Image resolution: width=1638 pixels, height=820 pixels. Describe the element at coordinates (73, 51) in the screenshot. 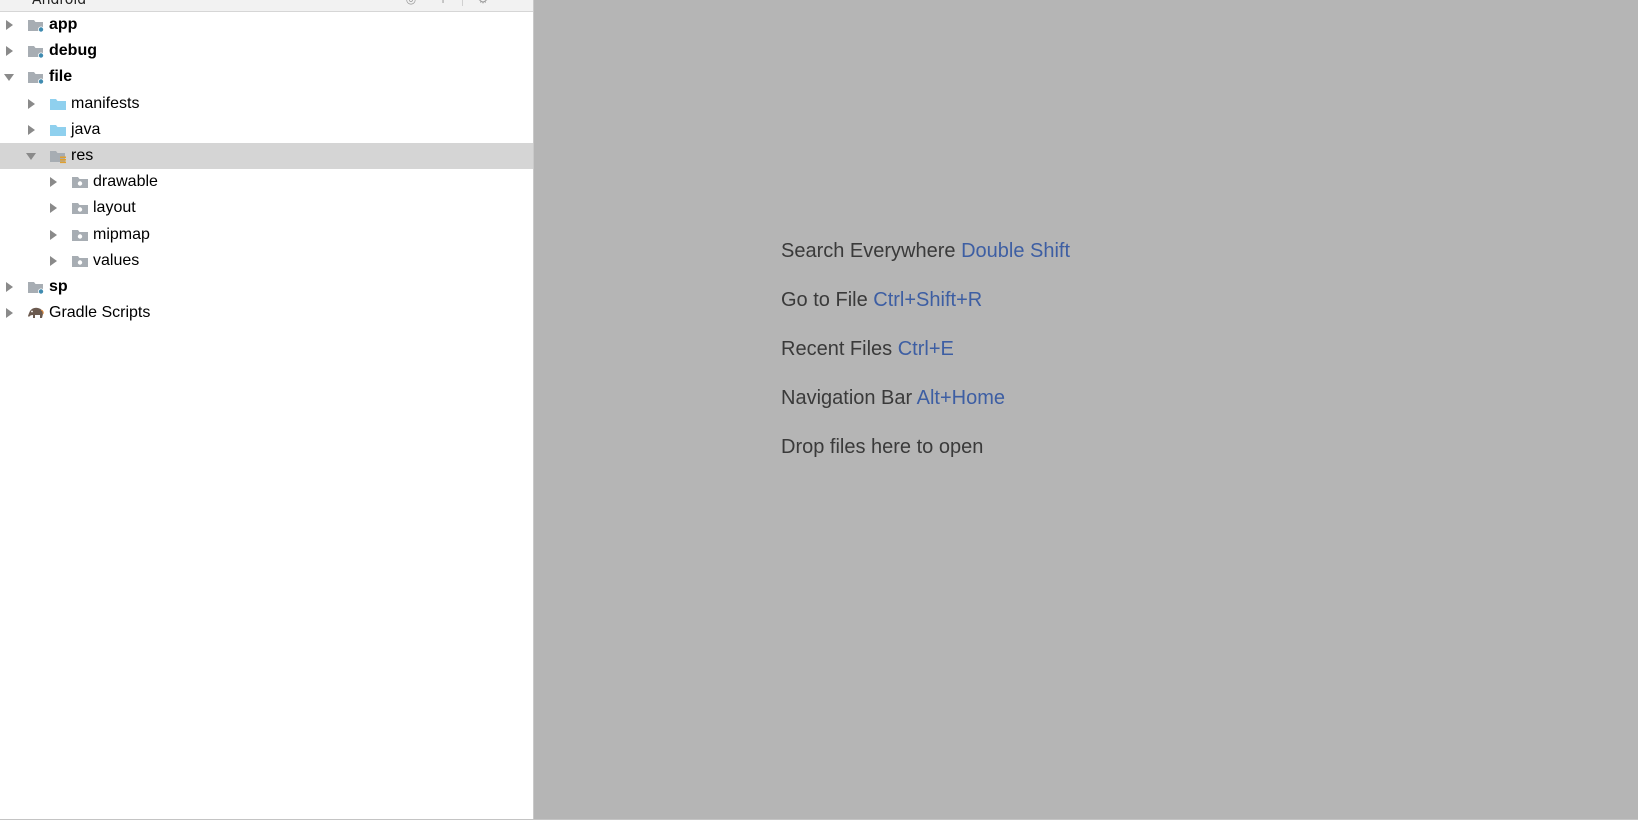

I see `tree-node-label: debug` at that location.